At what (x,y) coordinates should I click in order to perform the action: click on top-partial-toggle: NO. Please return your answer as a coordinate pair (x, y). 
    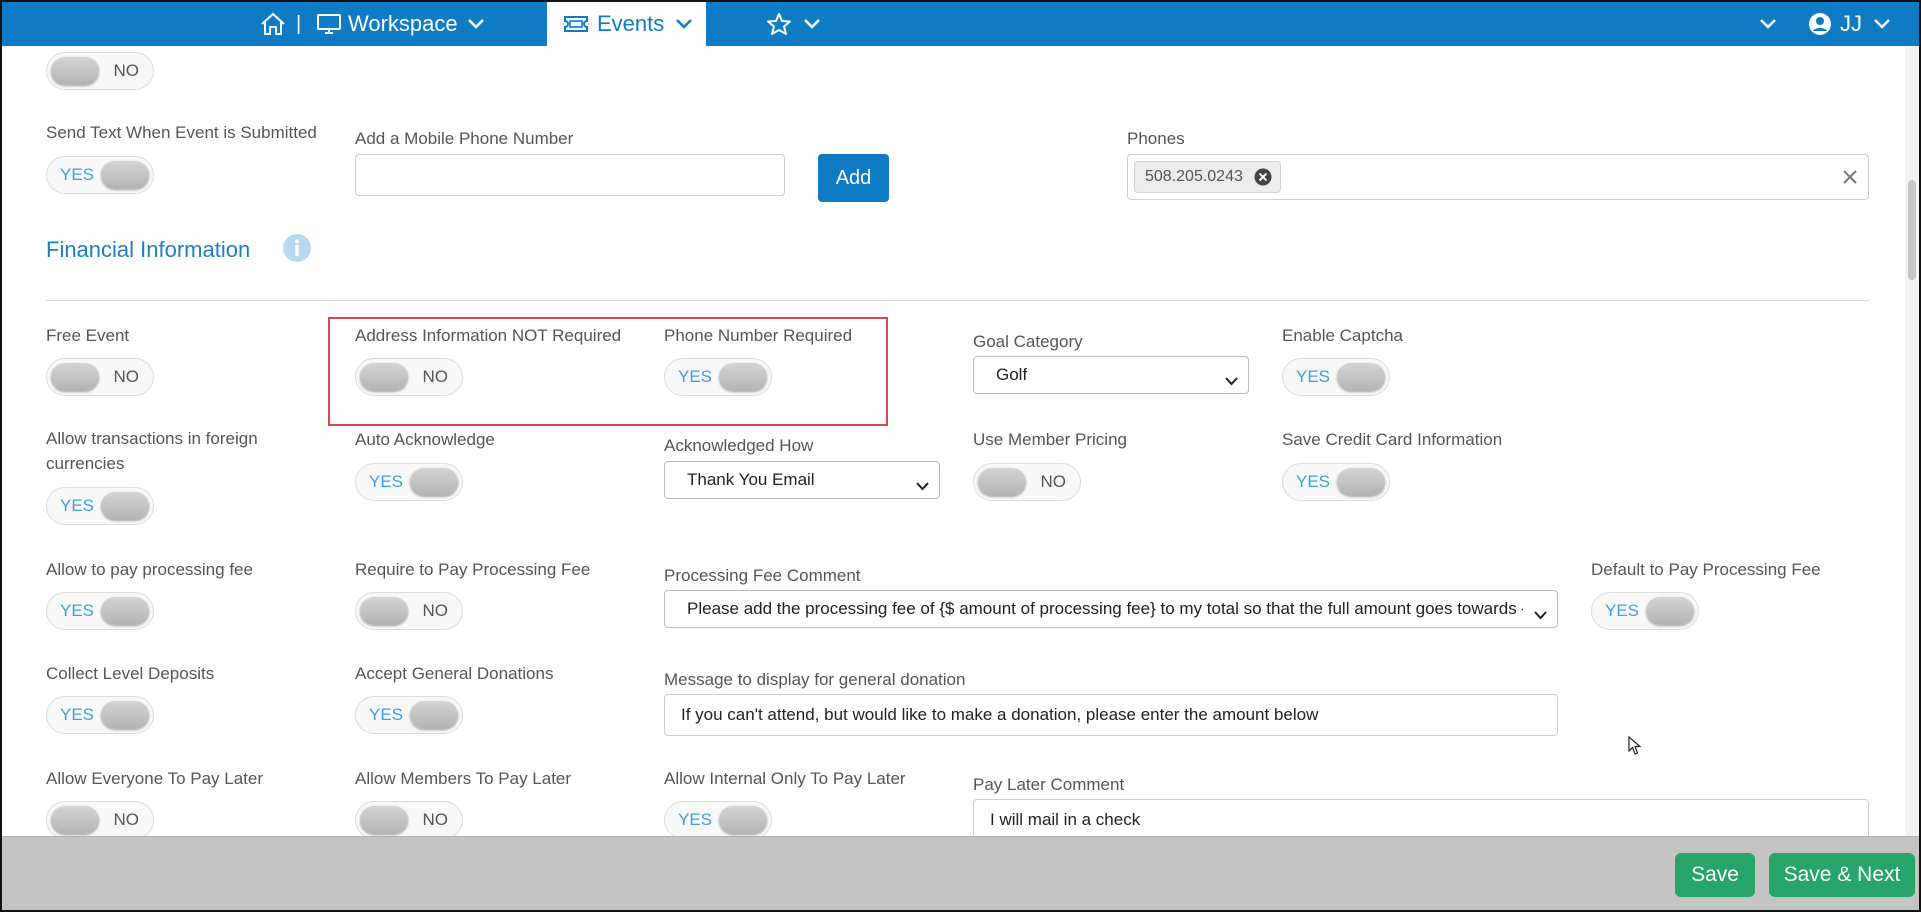
    Looking at the image, I should click on (100, 71).